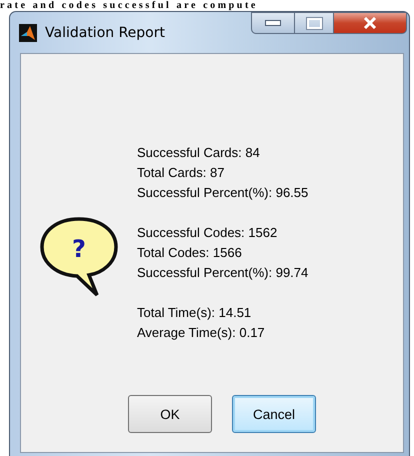 Image resolution: width=414 pixels, height=456 pixels. What do you see at coordinates (199, 153) in the screenshot?
I see `message-line: Successful Cards: 84` at bounding box center [199, 153].